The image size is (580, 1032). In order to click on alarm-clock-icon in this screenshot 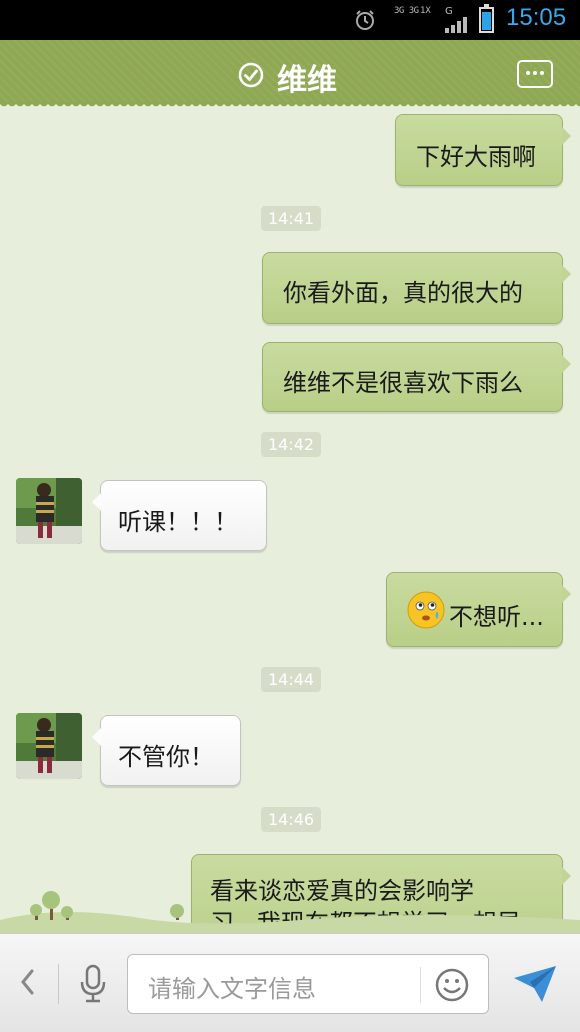, I will do `click(365, 20)`.